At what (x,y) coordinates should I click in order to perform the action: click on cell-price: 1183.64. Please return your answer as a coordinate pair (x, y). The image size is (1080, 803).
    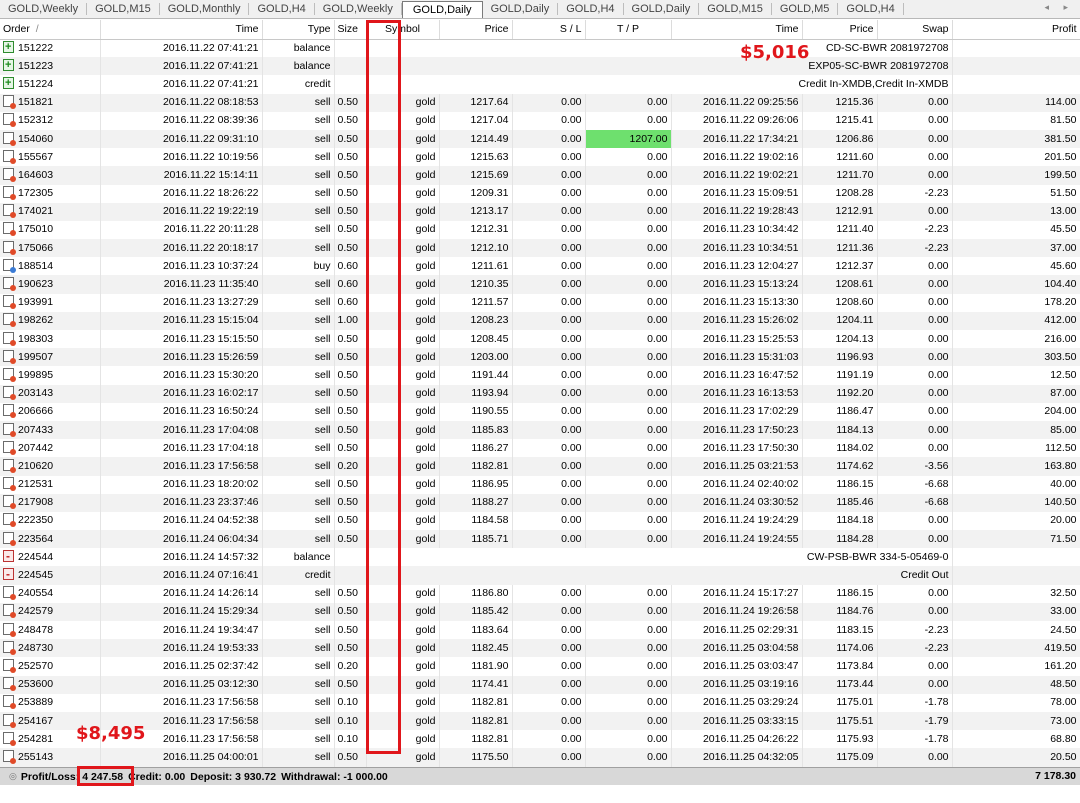
    Looking at the image, I should click on (476, 630).